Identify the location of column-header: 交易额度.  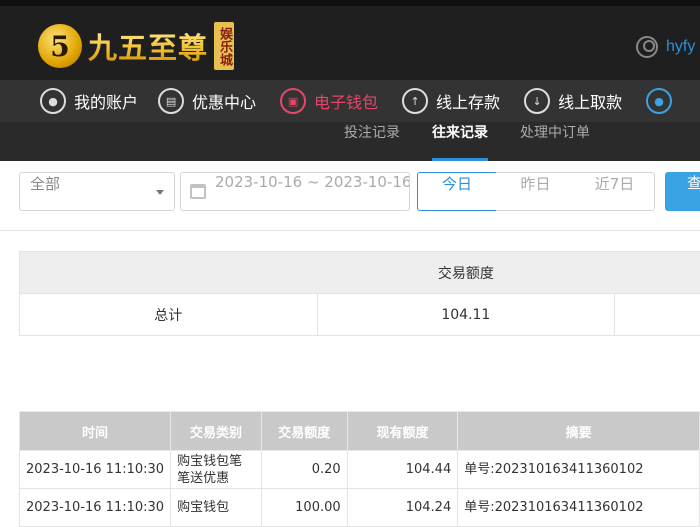
(304, 431).